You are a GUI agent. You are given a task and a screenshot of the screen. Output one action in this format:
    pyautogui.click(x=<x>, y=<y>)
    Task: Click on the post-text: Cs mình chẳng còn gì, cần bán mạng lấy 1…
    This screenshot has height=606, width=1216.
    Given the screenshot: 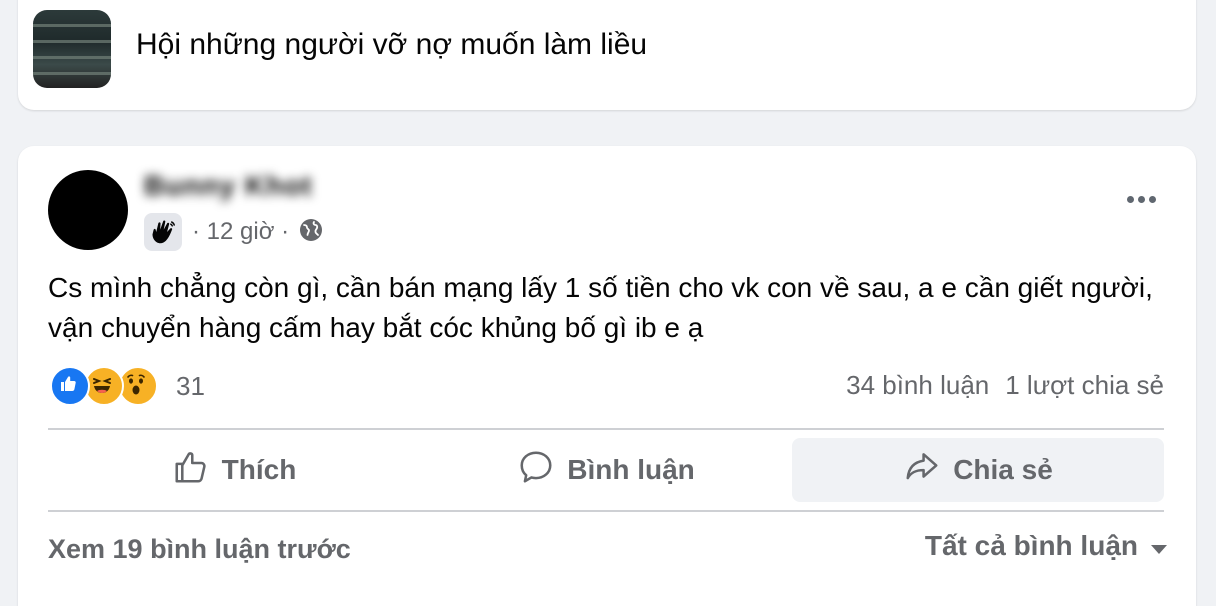 What is the action you would take?
    pyautogui.click(x=600, y=307)
    